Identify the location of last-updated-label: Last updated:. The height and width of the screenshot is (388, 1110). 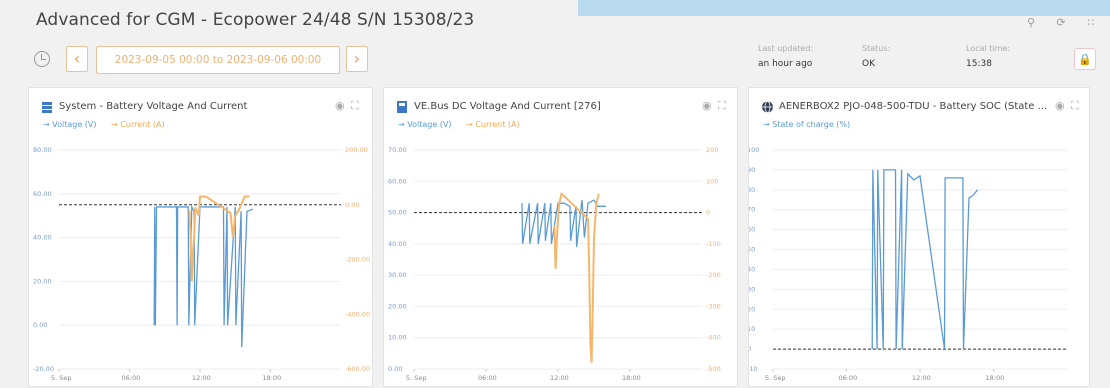
(786, 48).